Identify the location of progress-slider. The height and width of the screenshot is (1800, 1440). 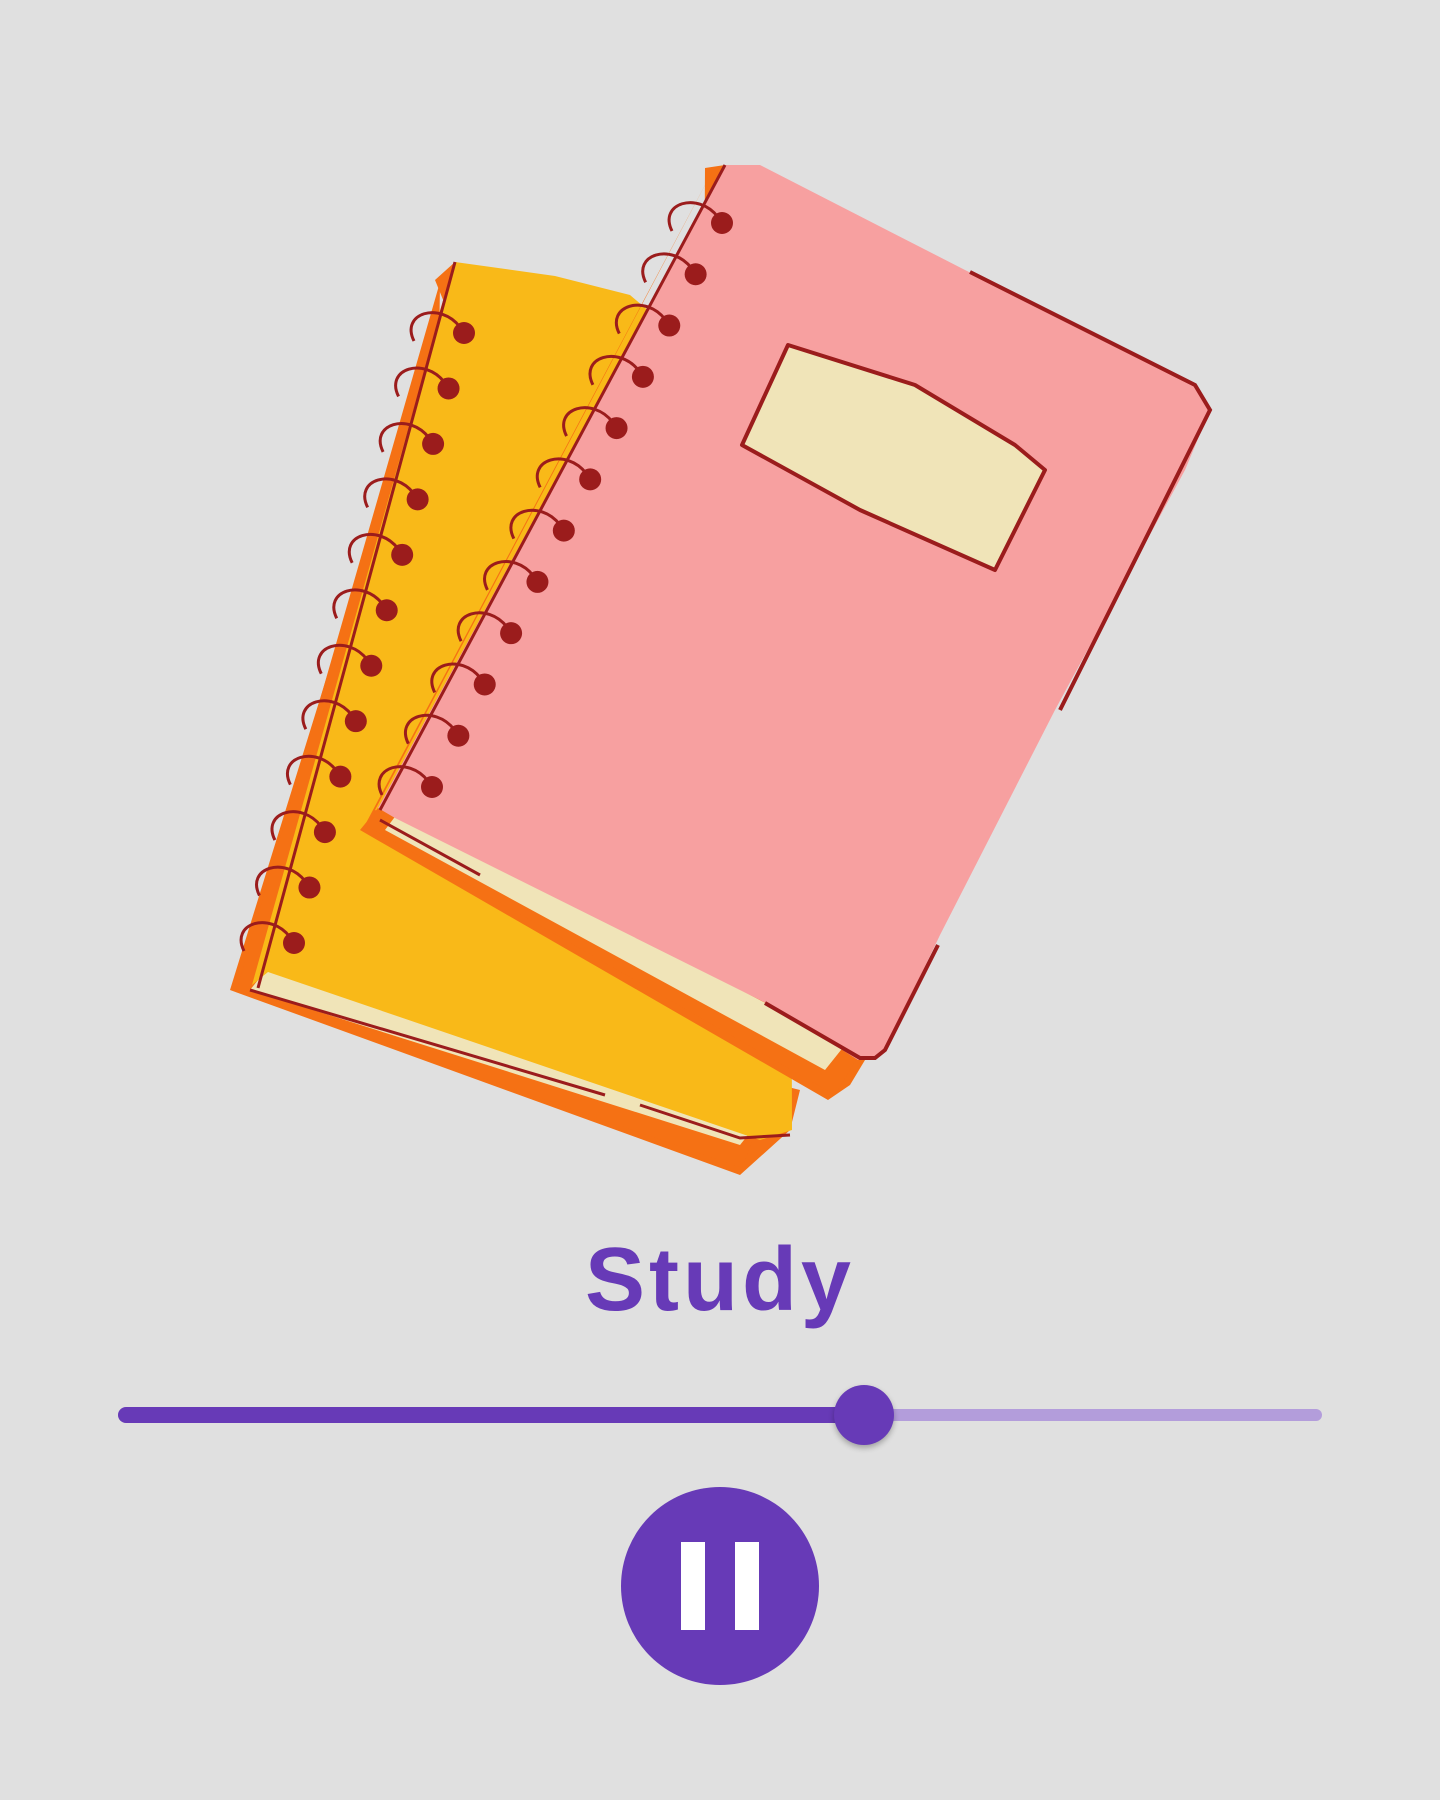
(720, 1415).